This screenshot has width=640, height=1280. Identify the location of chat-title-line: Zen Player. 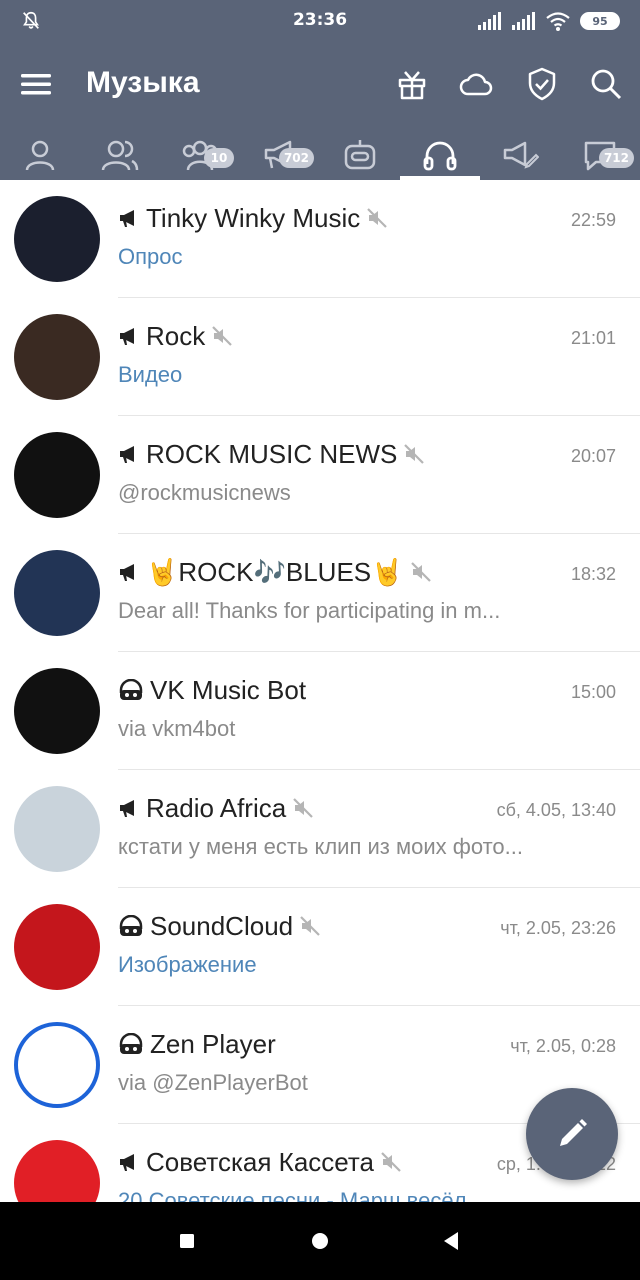
(197, 1044).